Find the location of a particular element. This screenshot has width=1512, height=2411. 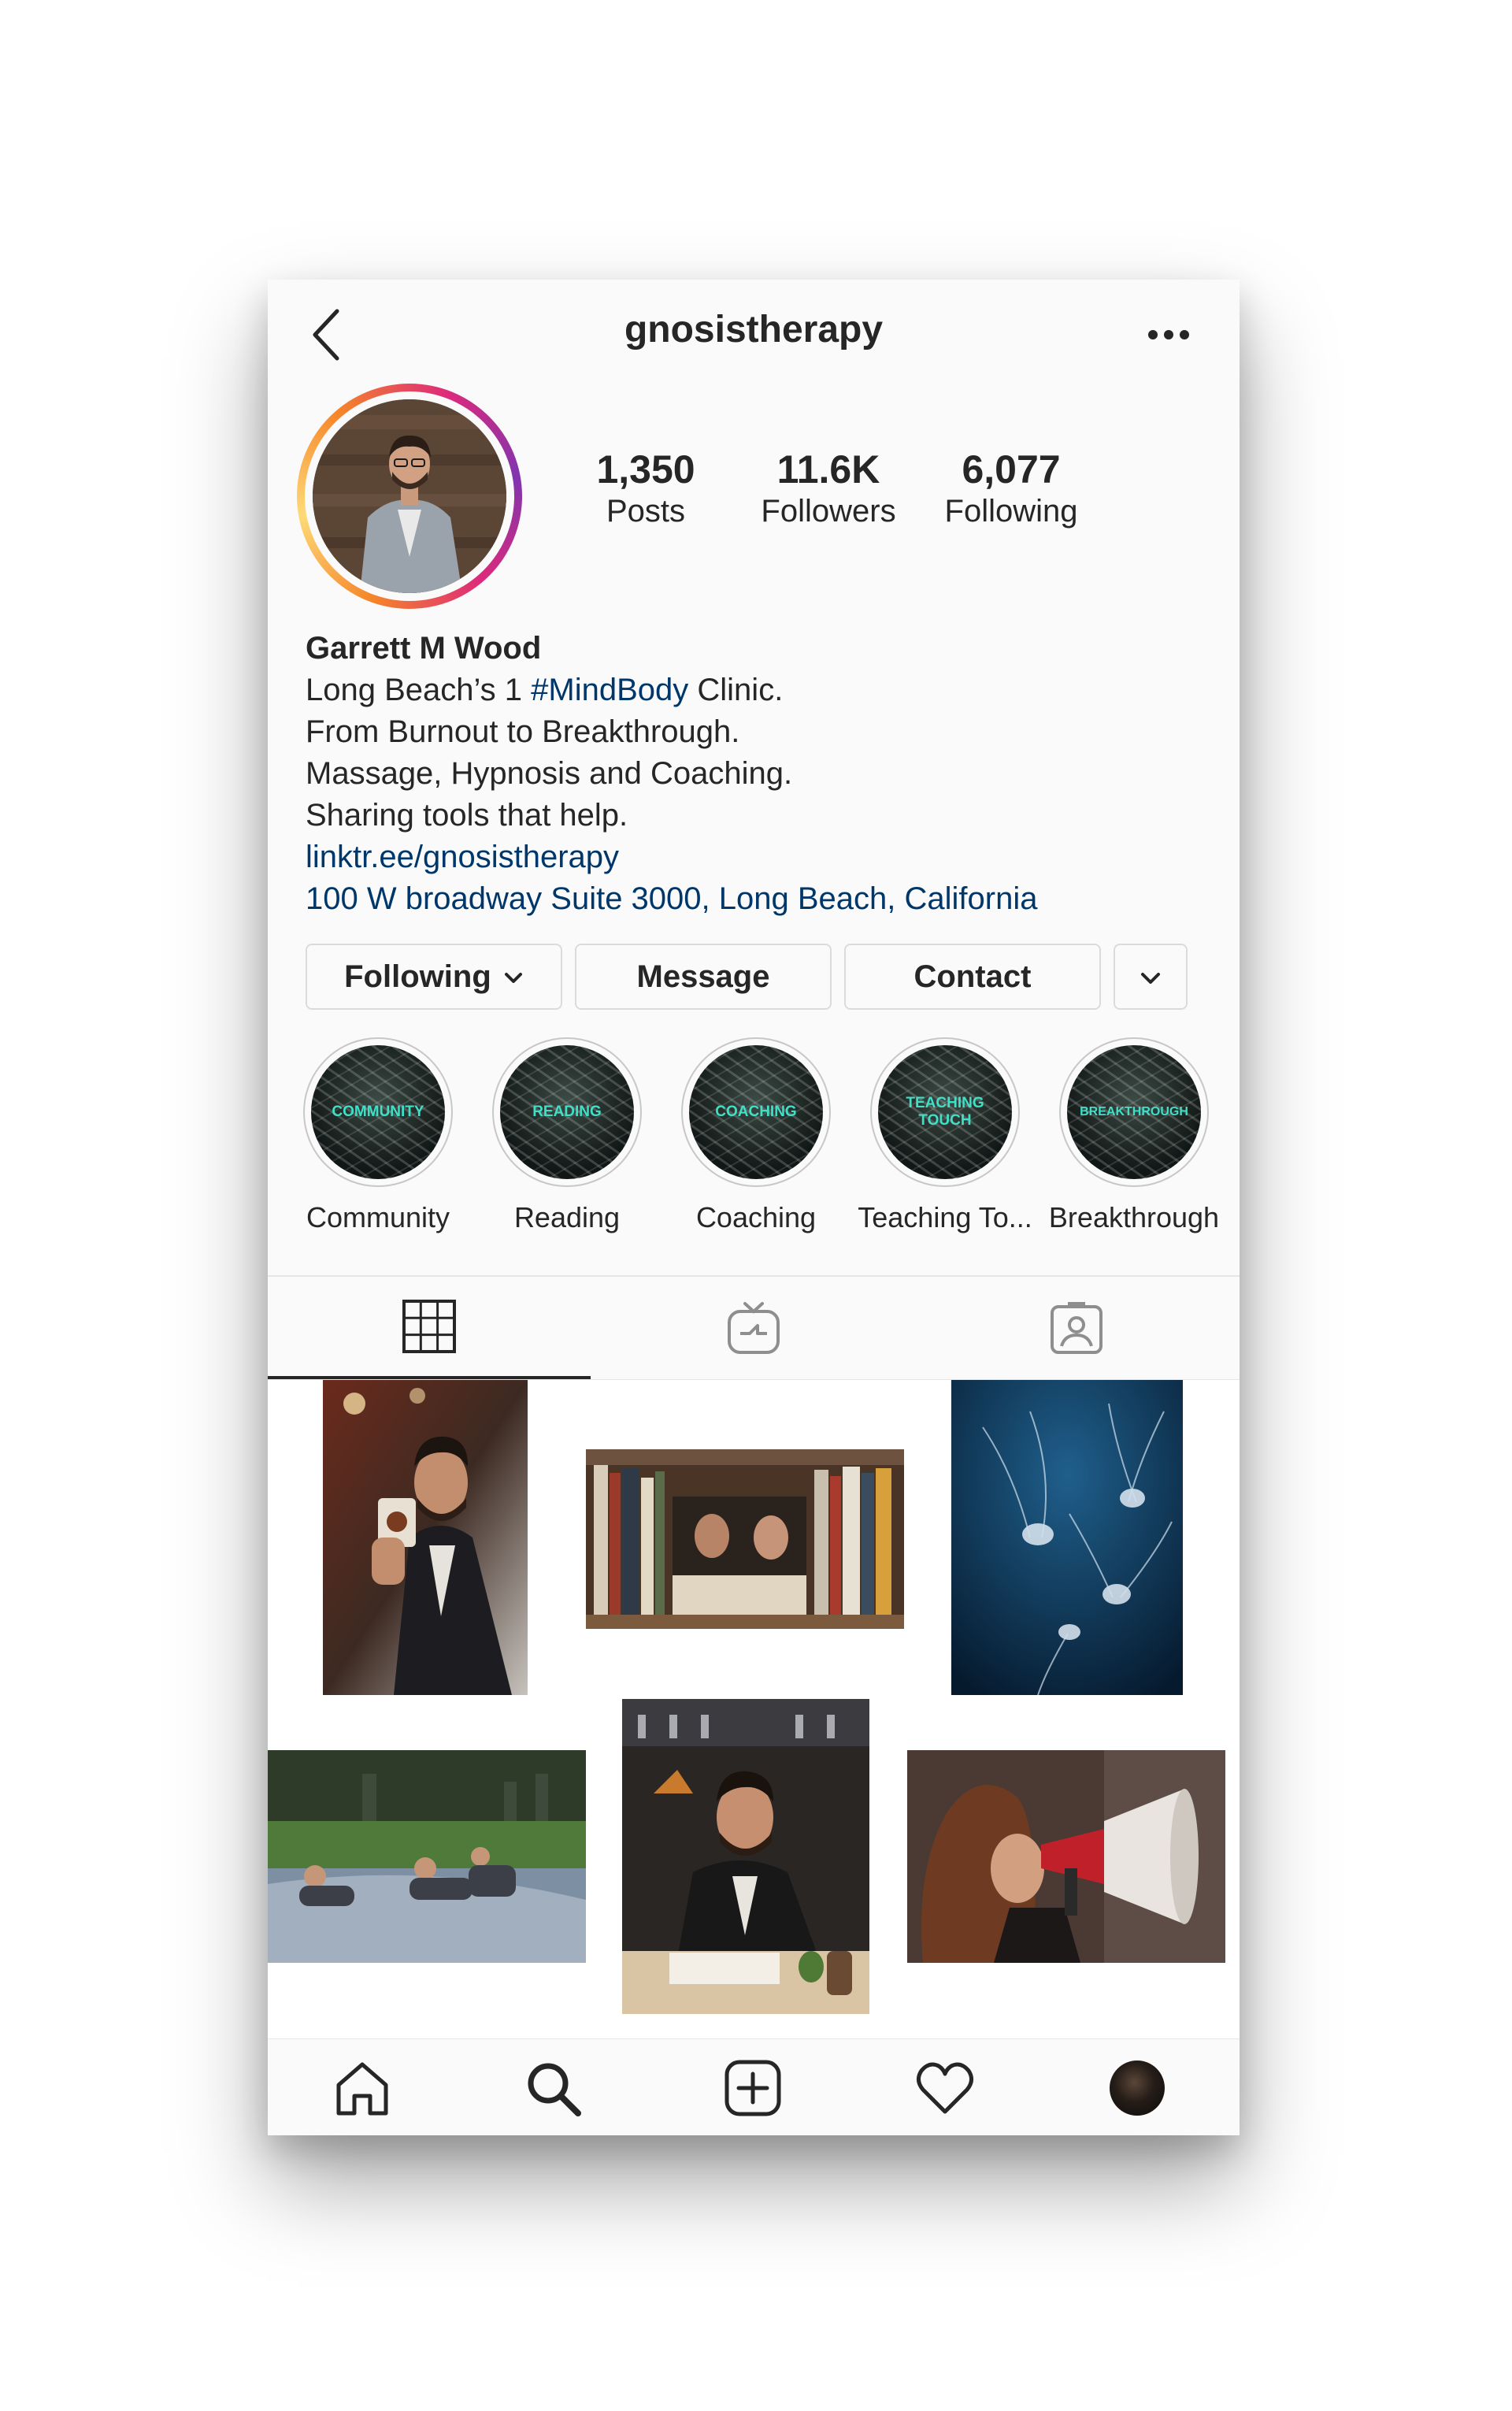

highlight-reading: READING Reading is located at coordinates (567, 1135).